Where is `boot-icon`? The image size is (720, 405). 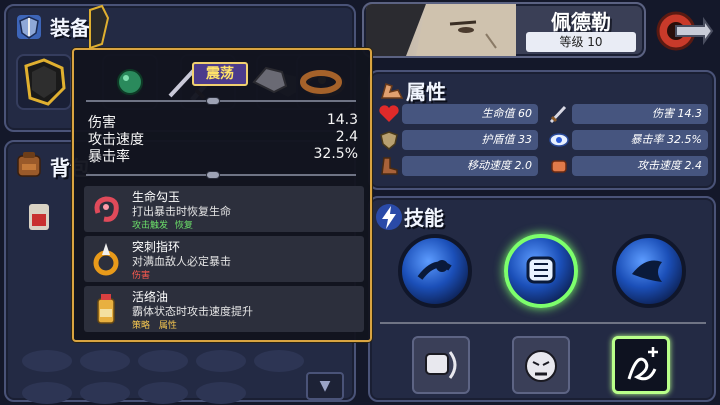 boot-icon is located at coordinates (389, 166).